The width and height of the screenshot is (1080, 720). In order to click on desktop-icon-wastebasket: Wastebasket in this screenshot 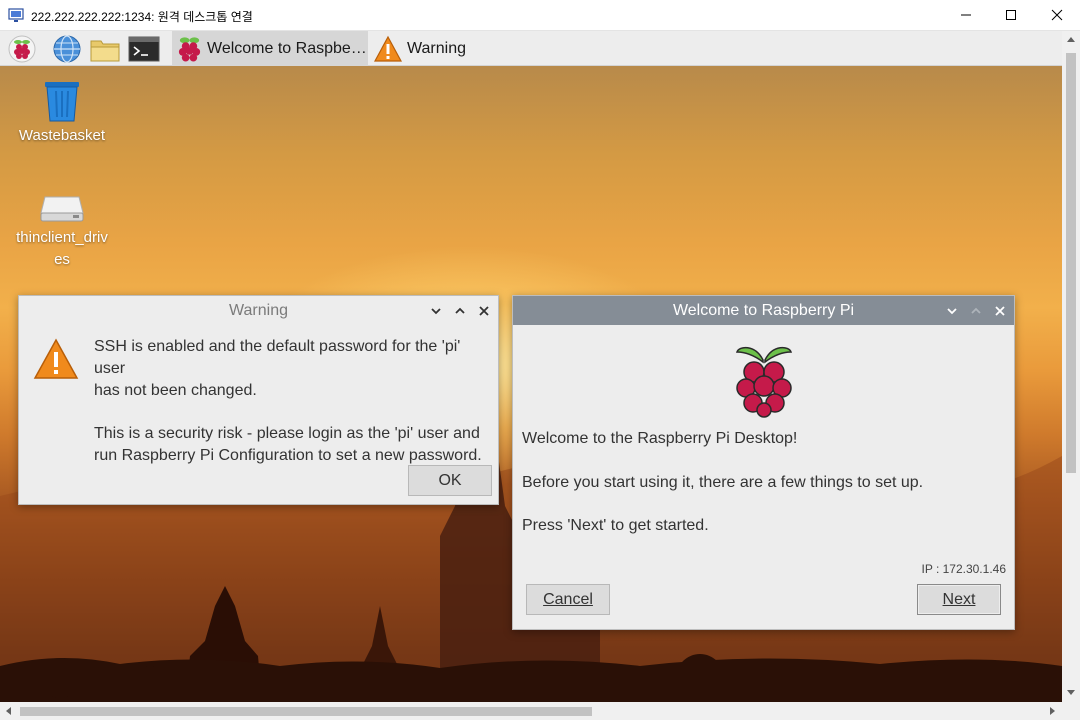, I will do `click(62, 113)`.